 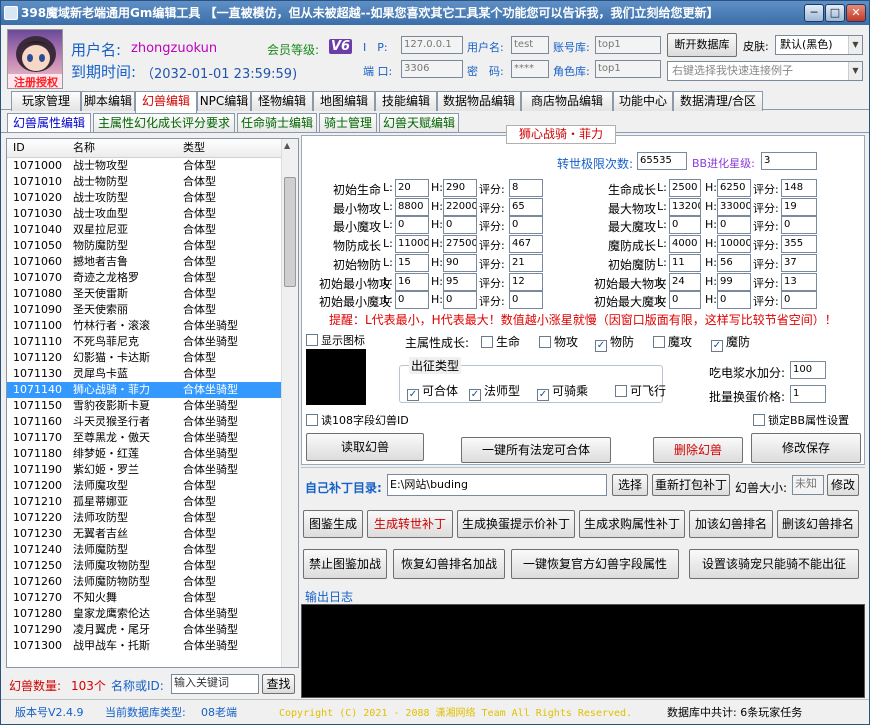 I want to click on table-row: 1071270 不知火舞 合体型, so click(x=152, y=598).